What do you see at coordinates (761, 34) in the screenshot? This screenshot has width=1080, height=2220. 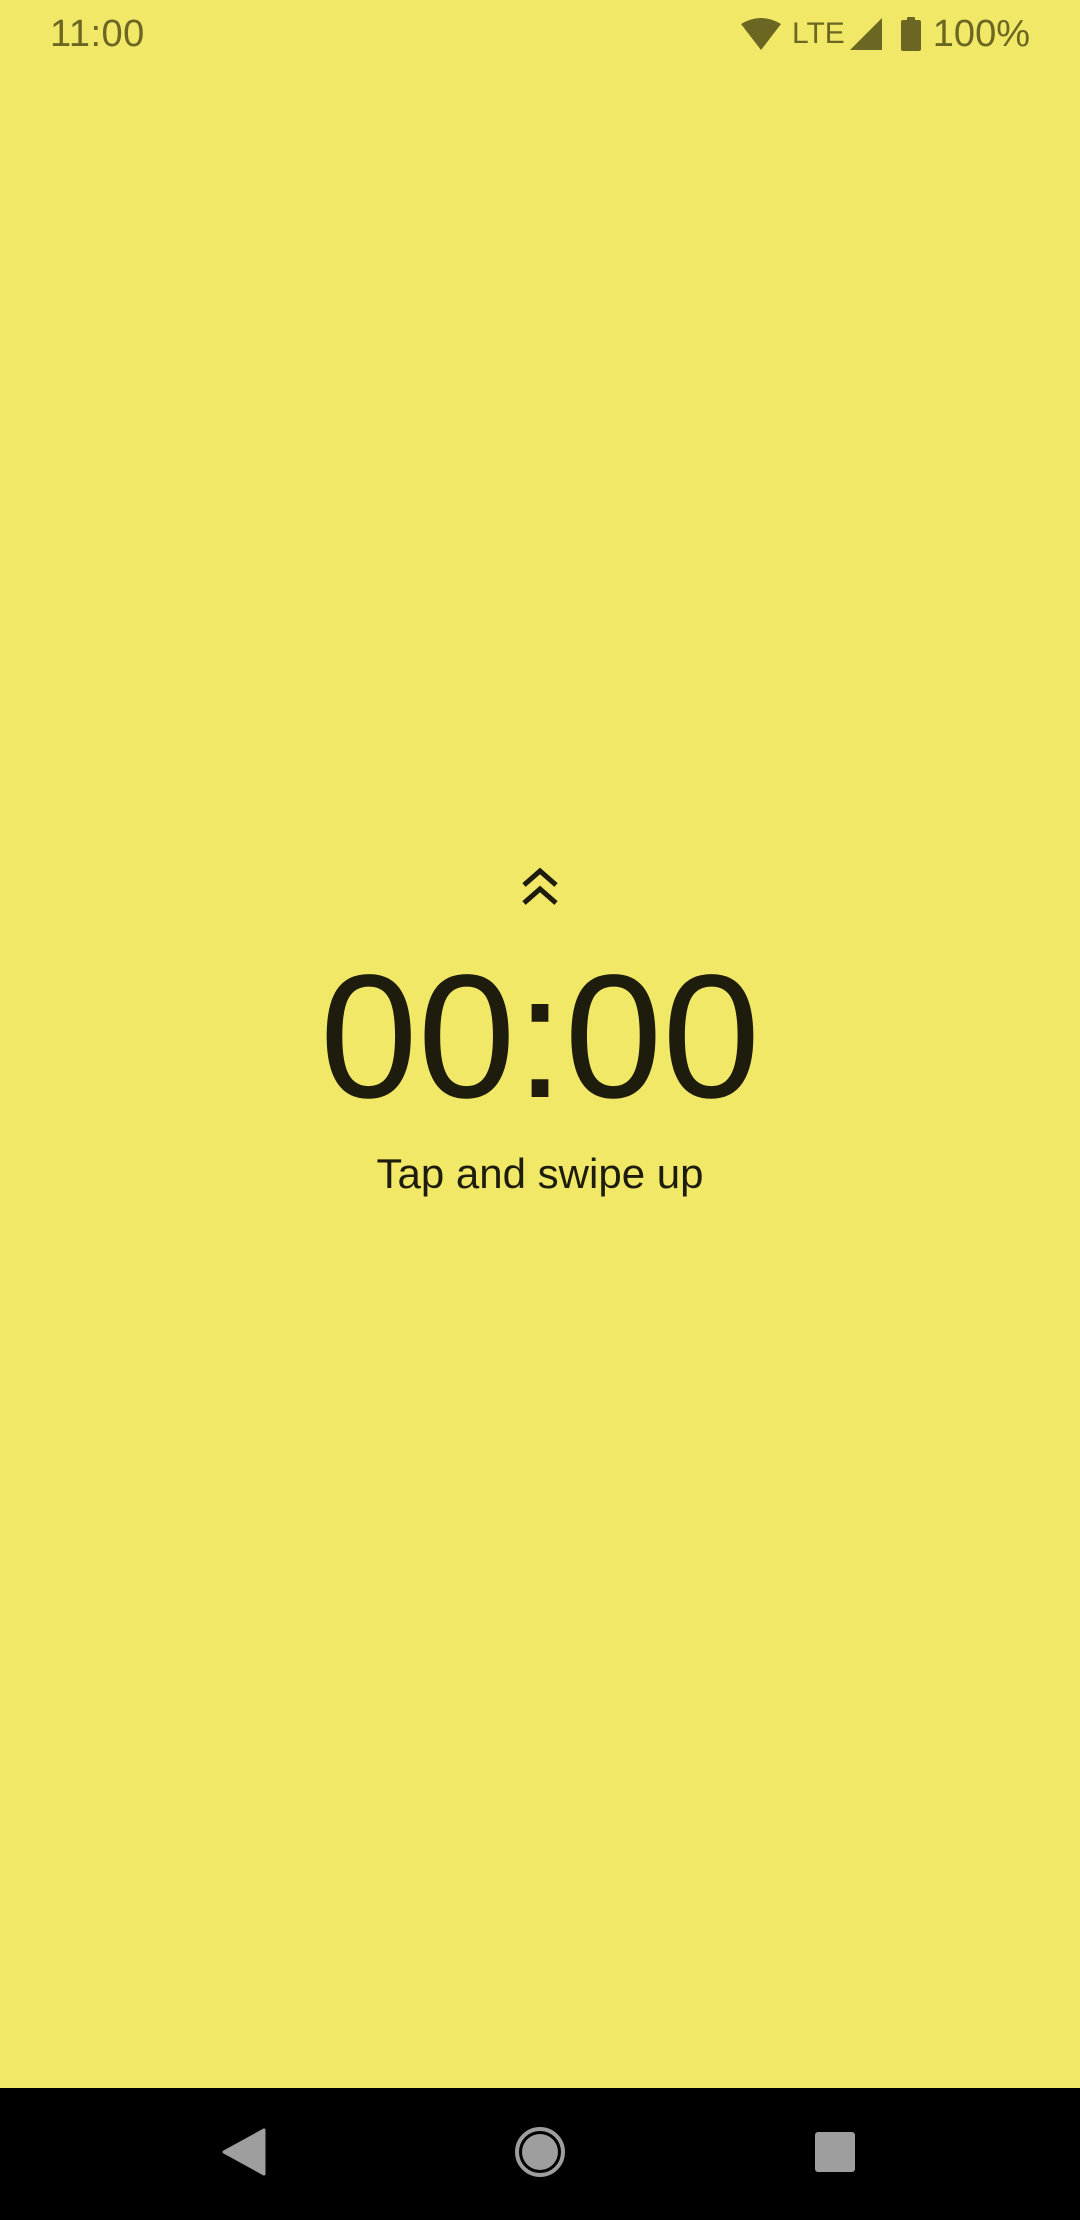 I see `wifi-icon` at bounding box center [761, 34].